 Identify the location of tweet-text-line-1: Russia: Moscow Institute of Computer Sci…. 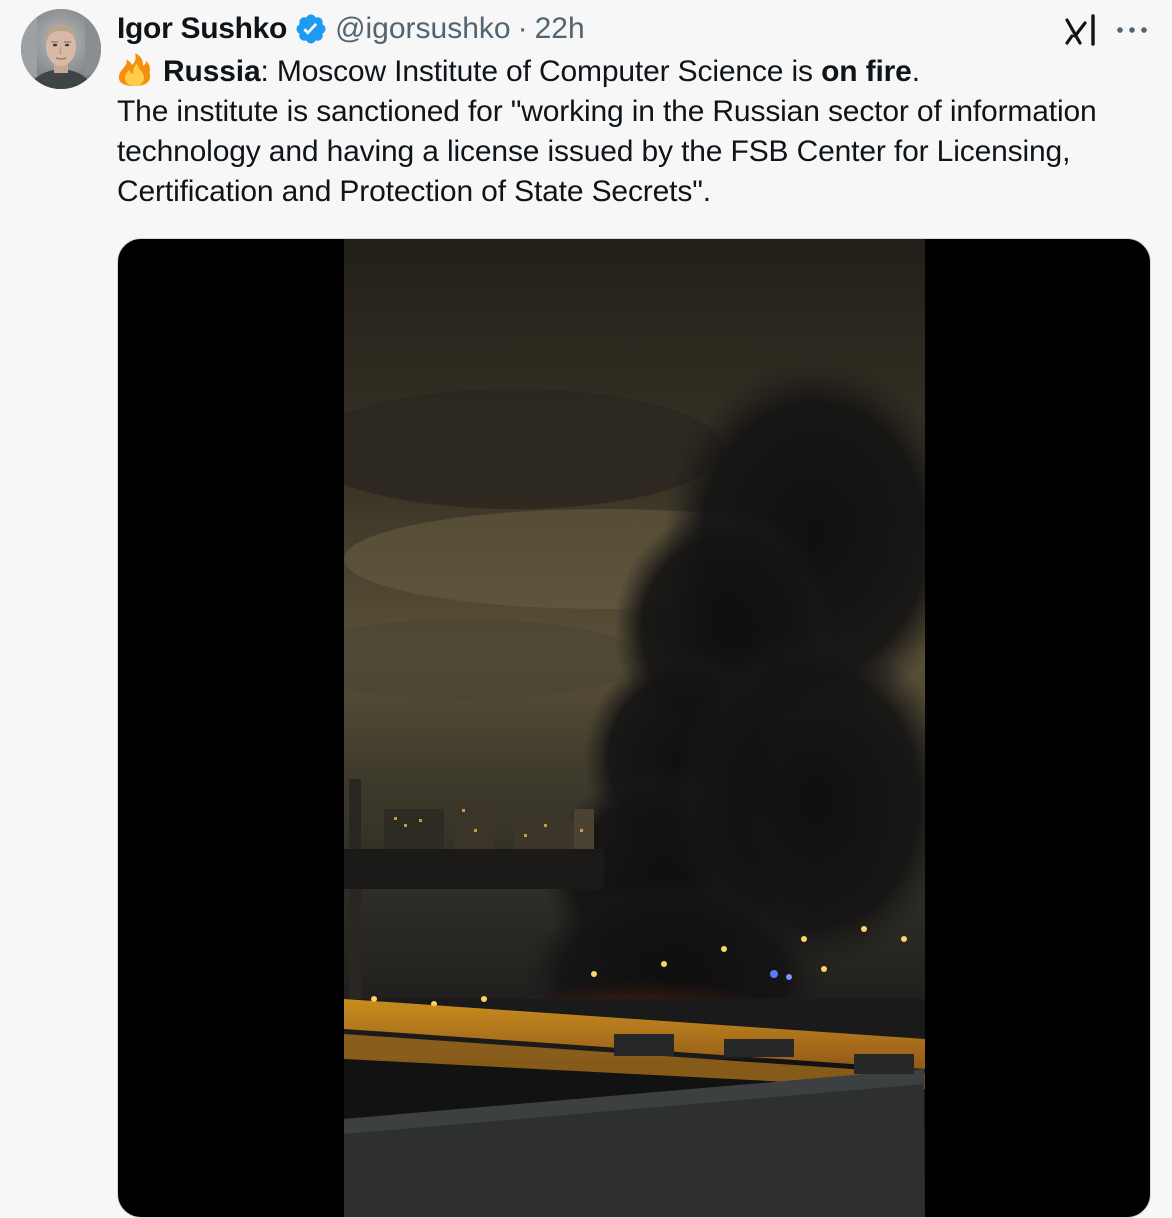
(642, 72).